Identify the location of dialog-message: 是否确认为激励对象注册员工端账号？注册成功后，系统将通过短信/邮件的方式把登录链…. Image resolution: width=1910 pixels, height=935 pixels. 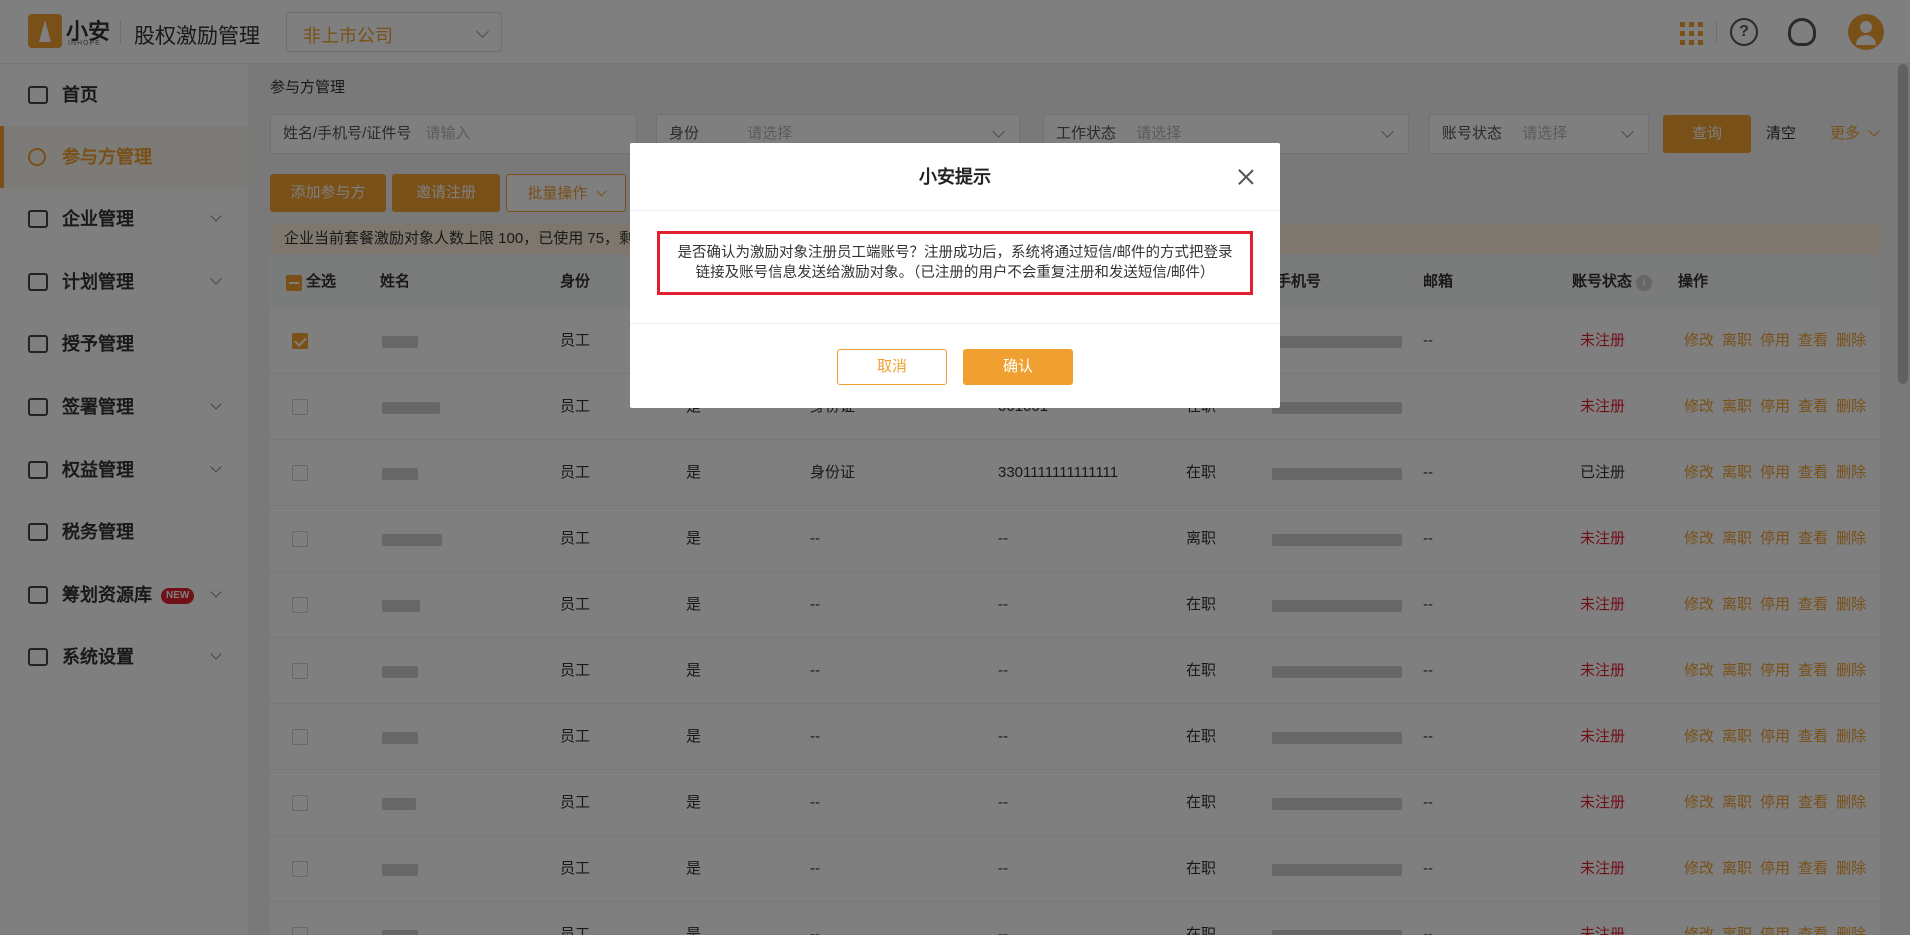
(955, 263).